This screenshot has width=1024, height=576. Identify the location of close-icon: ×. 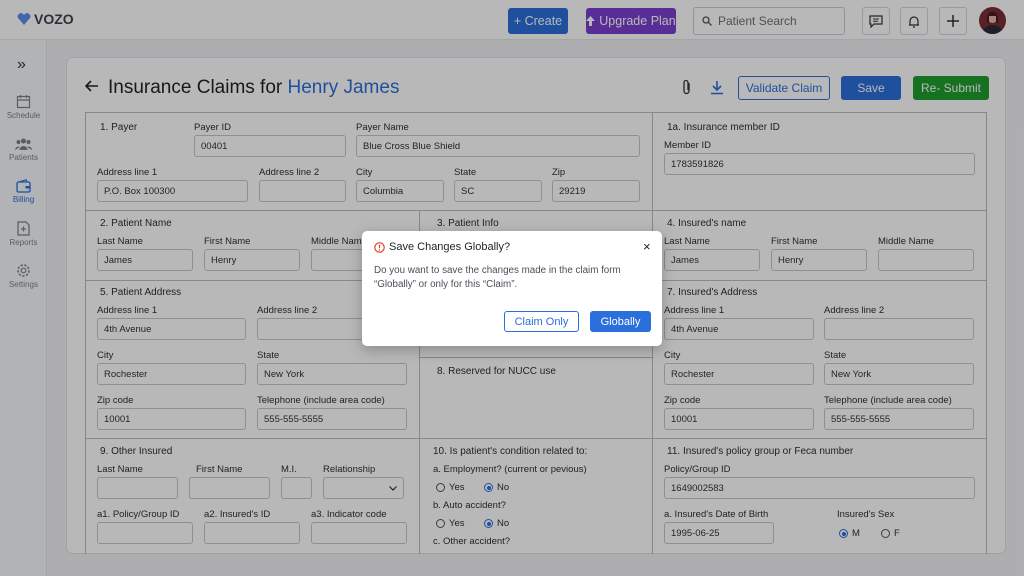
(647, 246).